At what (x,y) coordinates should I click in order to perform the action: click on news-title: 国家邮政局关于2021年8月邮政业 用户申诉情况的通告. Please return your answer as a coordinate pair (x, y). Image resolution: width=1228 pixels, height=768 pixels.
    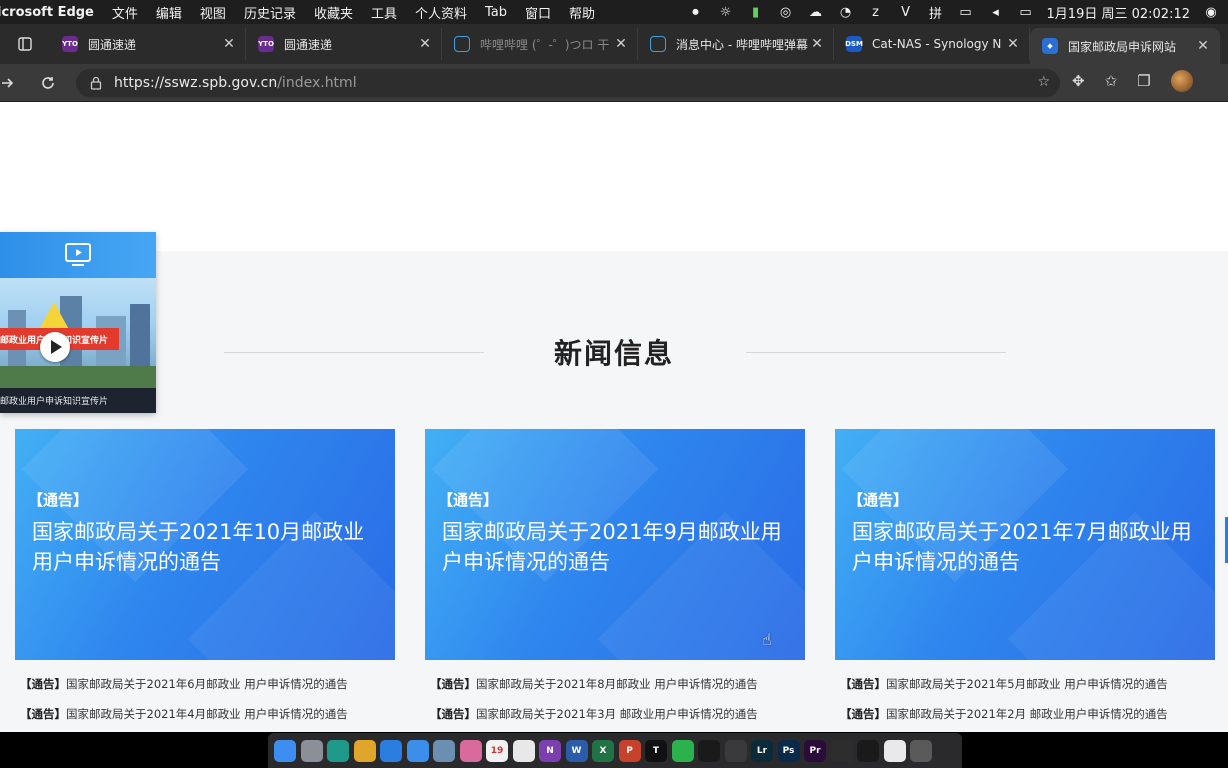
    Looking at the image, I should click on (617, 684).